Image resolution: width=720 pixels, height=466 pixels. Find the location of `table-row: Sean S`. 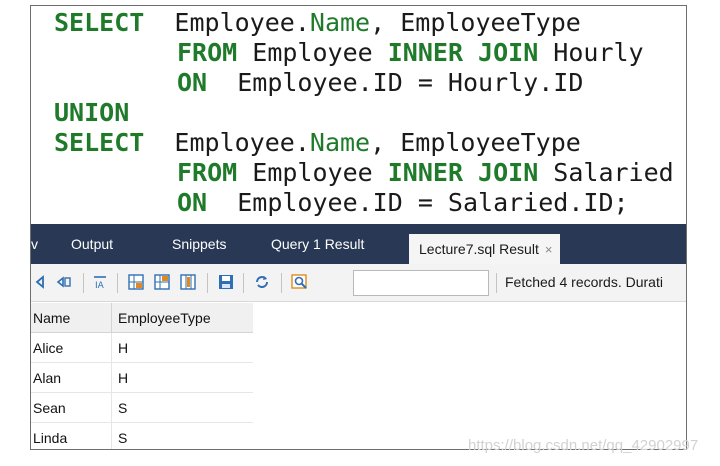

table-row: Sean S is located at coordinates (142, 408).